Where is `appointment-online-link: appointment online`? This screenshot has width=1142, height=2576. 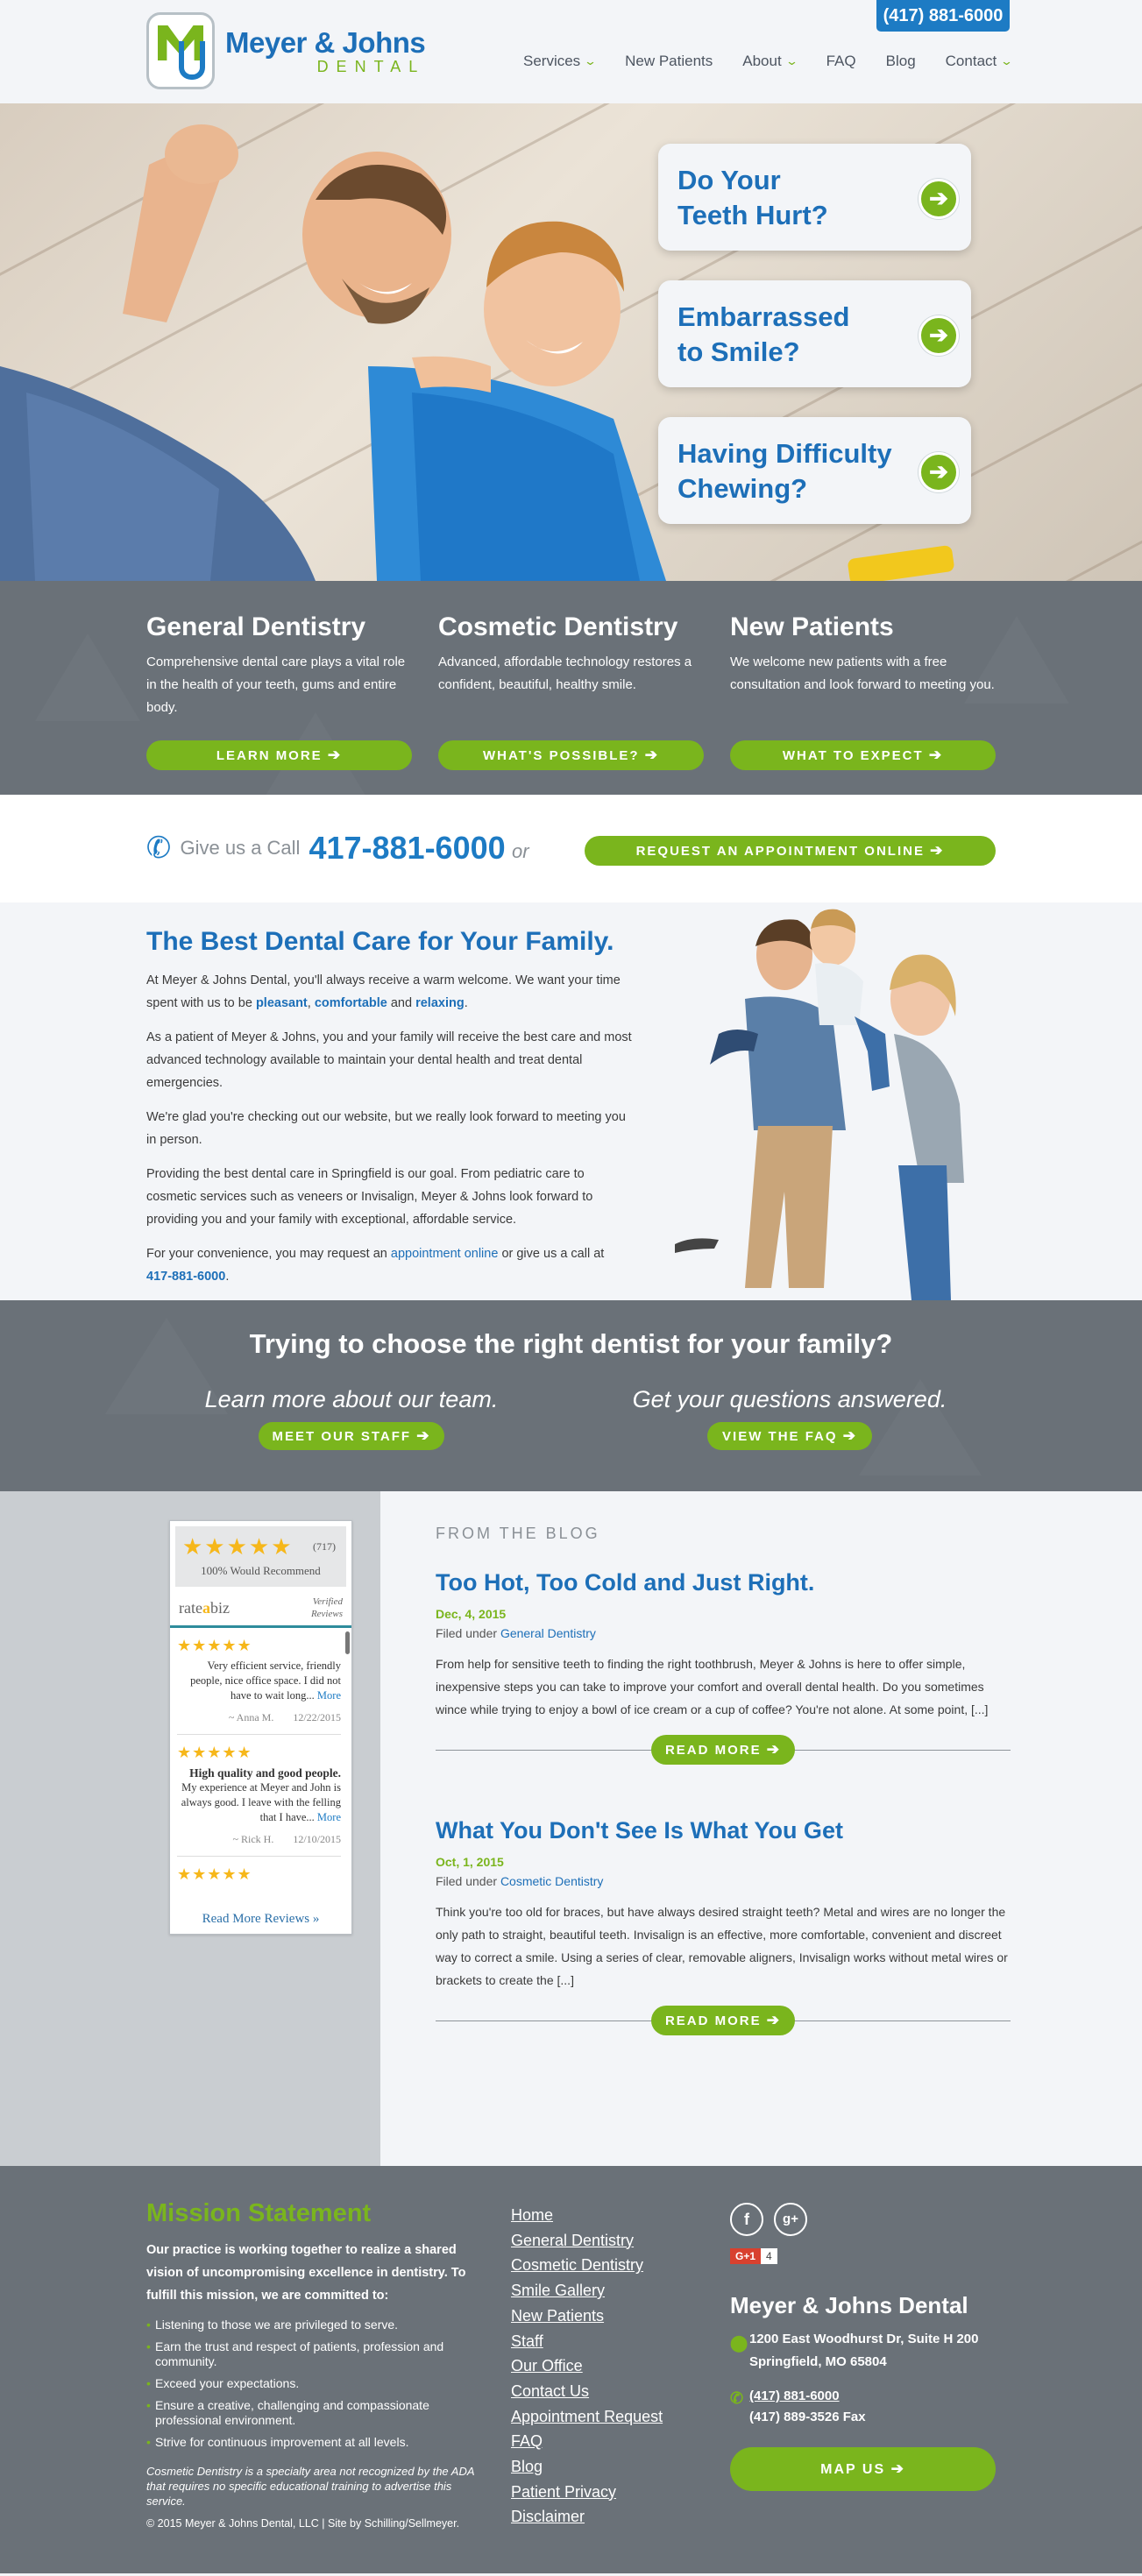 appointment-online-link: appointment online is located at coordinates (445, 1254).